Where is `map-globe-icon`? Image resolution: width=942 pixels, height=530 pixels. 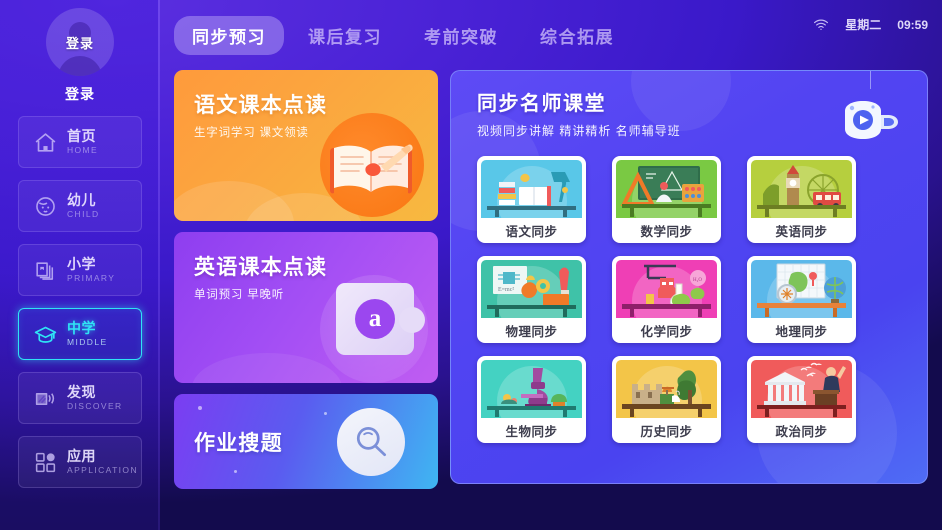
map-globe-icon is located at coordinates (801, 289).